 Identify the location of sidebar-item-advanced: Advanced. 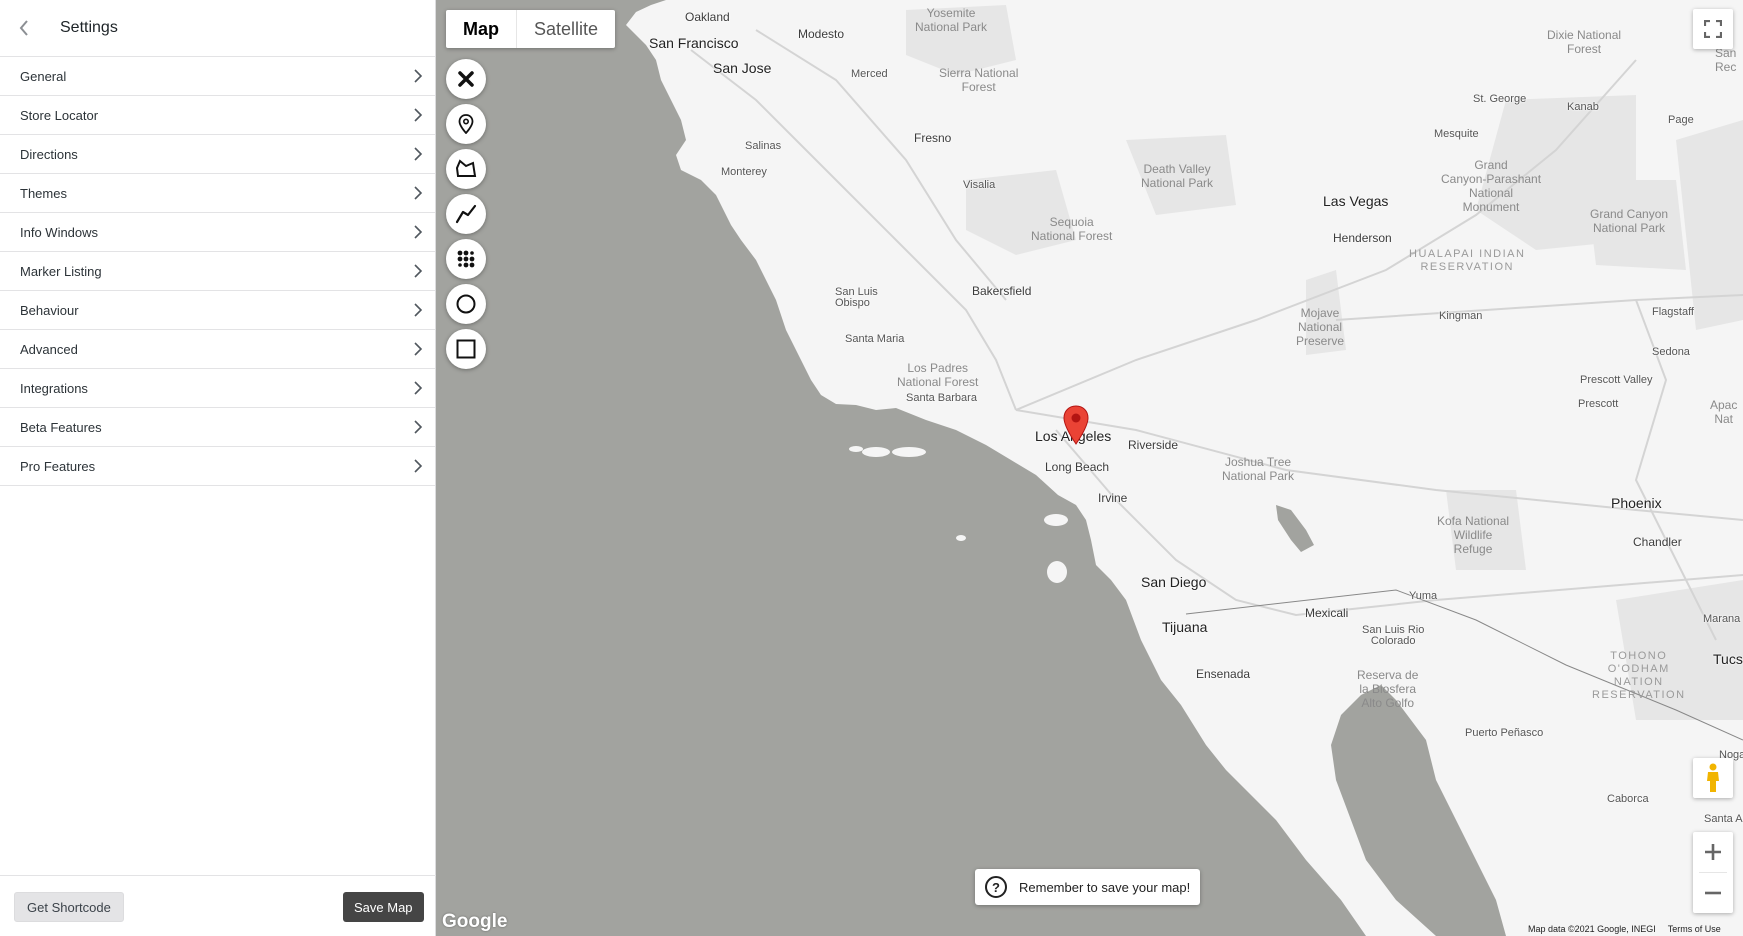
(217, 349).